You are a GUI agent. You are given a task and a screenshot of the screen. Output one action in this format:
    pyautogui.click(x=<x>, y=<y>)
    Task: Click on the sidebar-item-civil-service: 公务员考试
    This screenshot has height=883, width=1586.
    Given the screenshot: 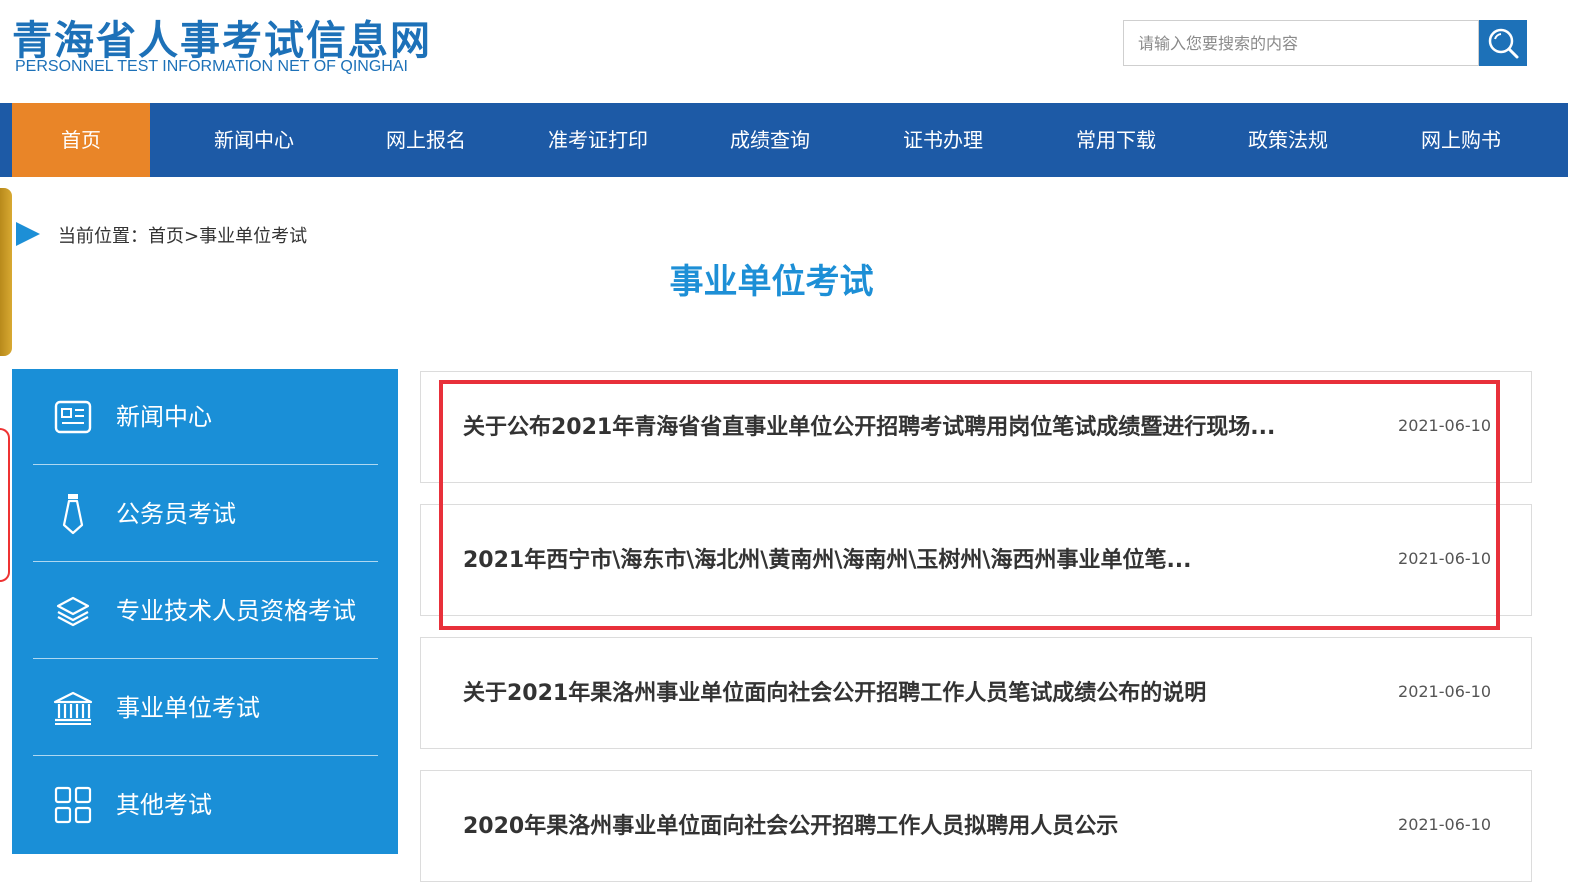 What is the action you would take?
    pyautogui.click(x=205, y=514)
    